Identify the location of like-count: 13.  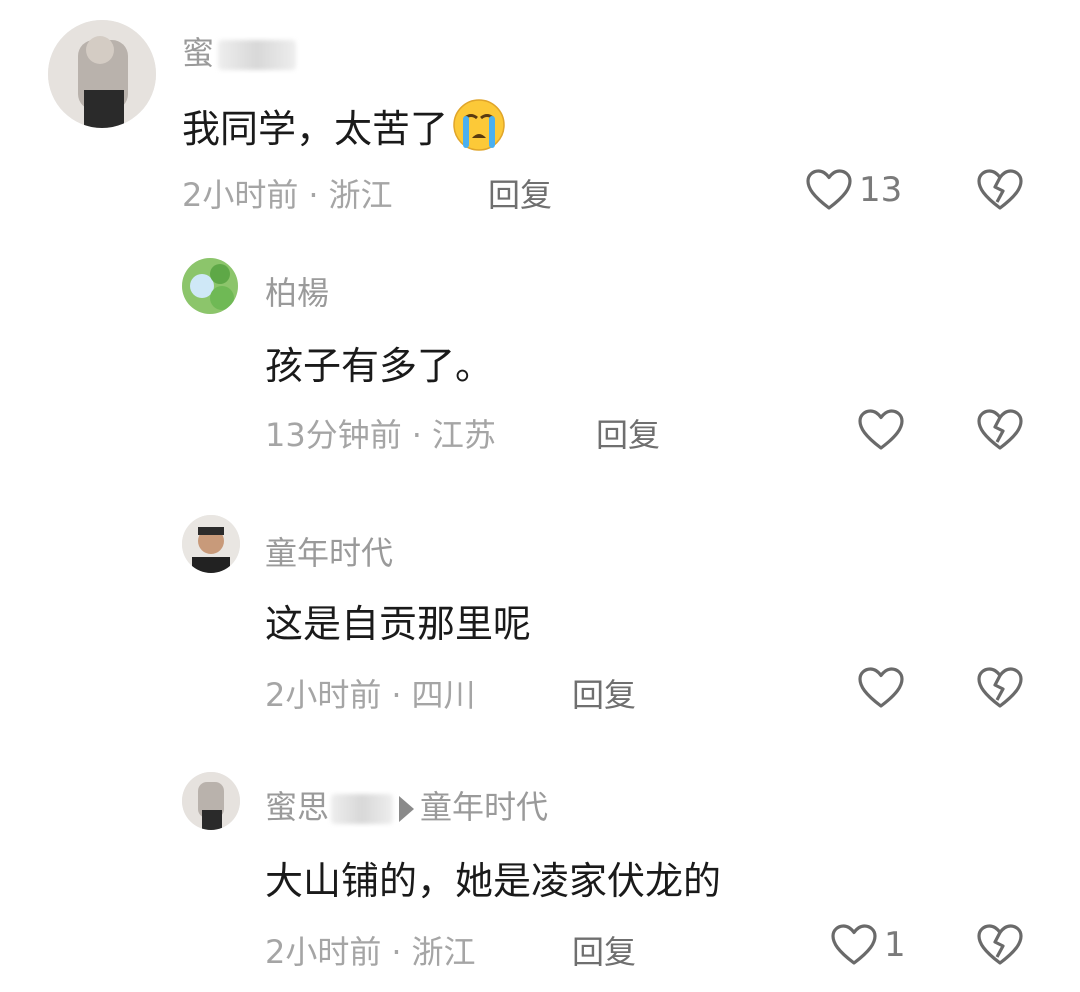
(881, 190).